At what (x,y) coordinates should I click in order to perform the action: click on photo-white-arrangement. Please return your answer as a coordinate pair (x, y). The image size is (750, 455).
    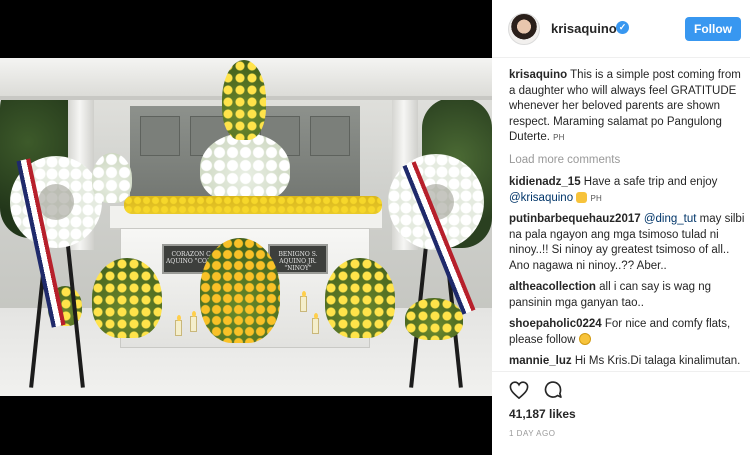
    Looking at the image, I should click on (245, 168).